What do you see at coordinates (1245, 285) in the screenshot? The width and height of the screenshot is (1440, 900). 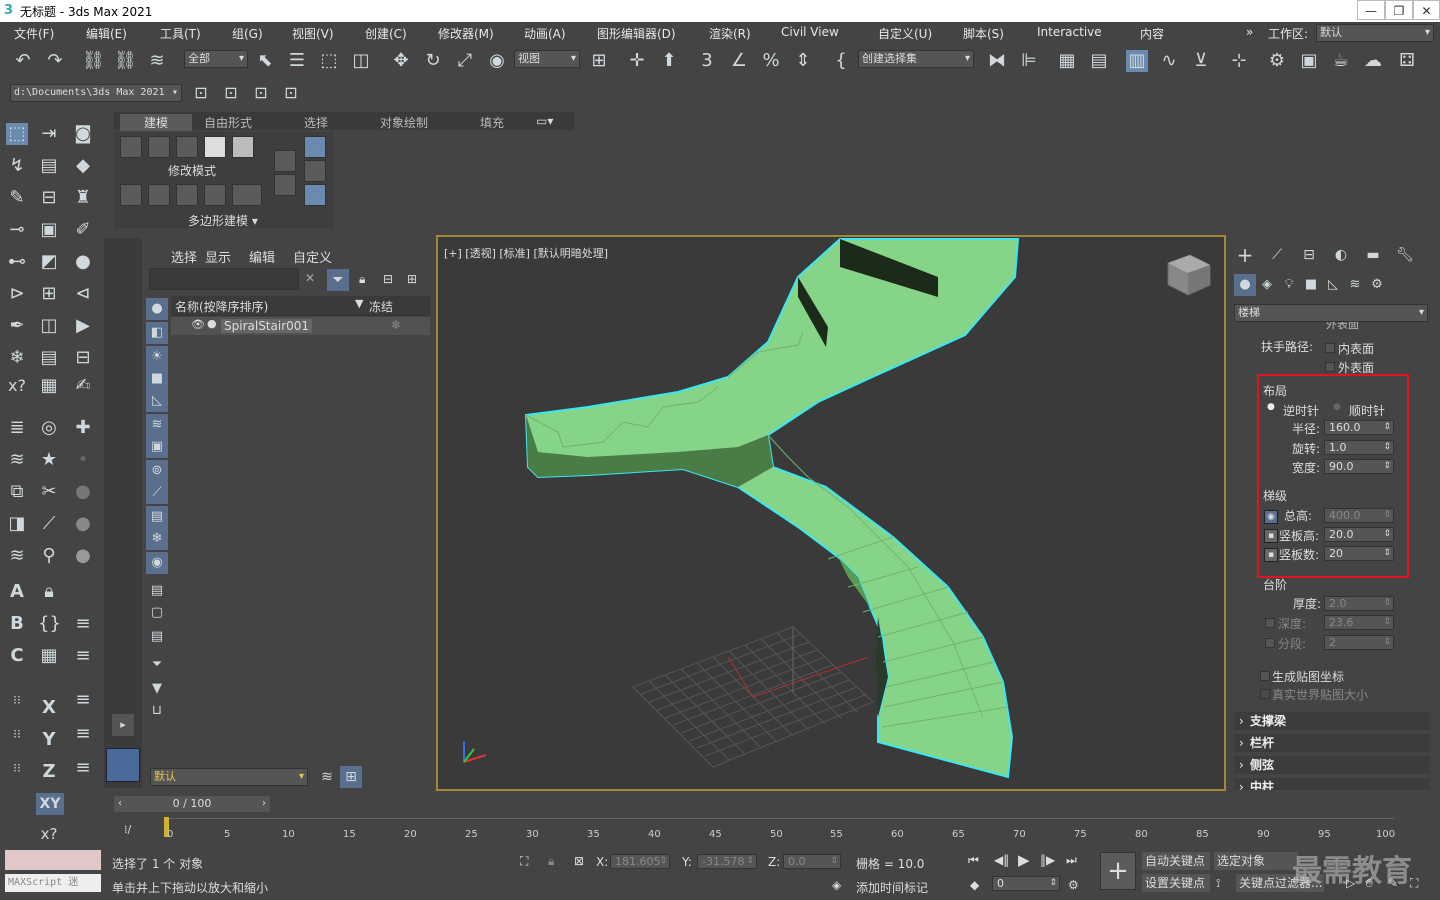 I see `geometry-cat-icon: ●` at bounding box center [1245, 285].